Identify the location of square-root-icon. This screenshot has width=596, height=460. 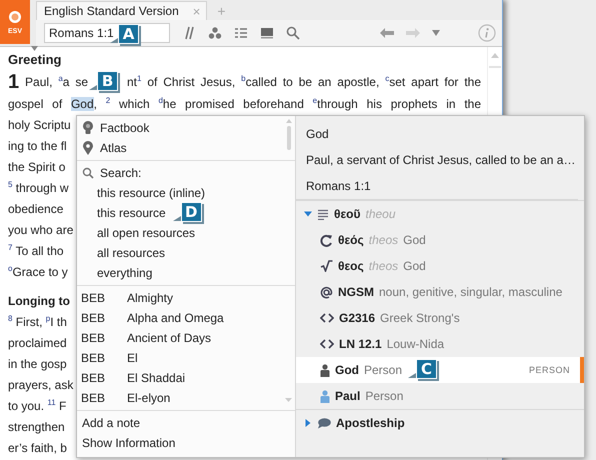
(326, 266).